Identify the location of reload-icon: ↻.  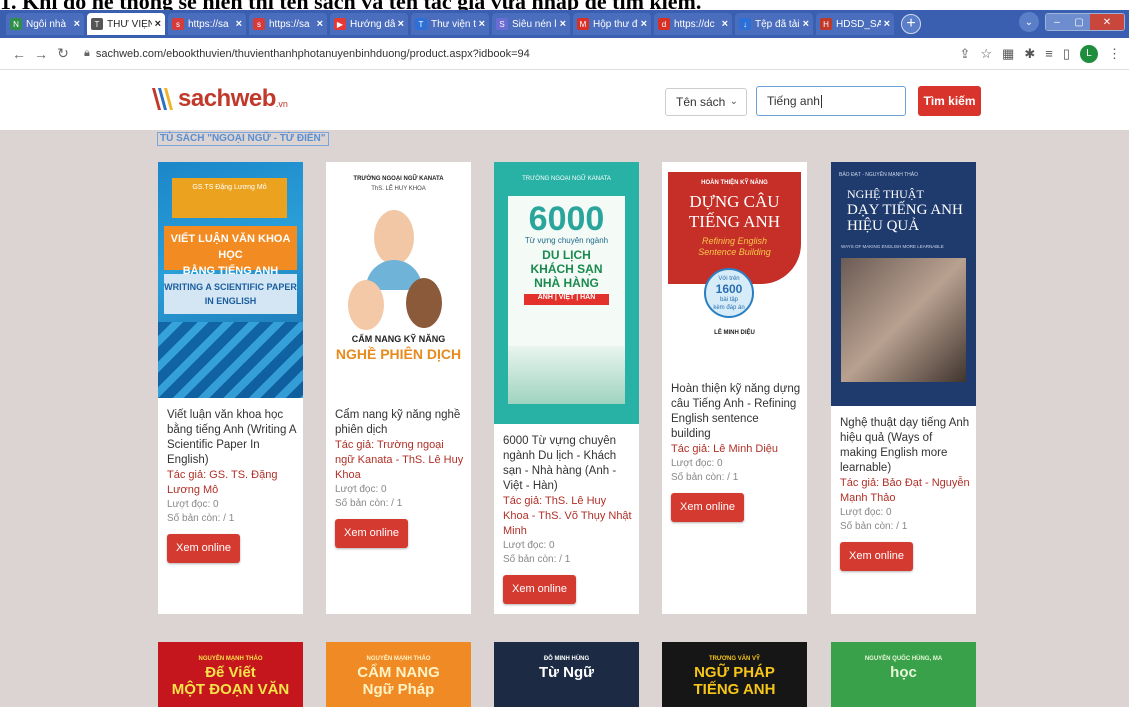
(63, 53).